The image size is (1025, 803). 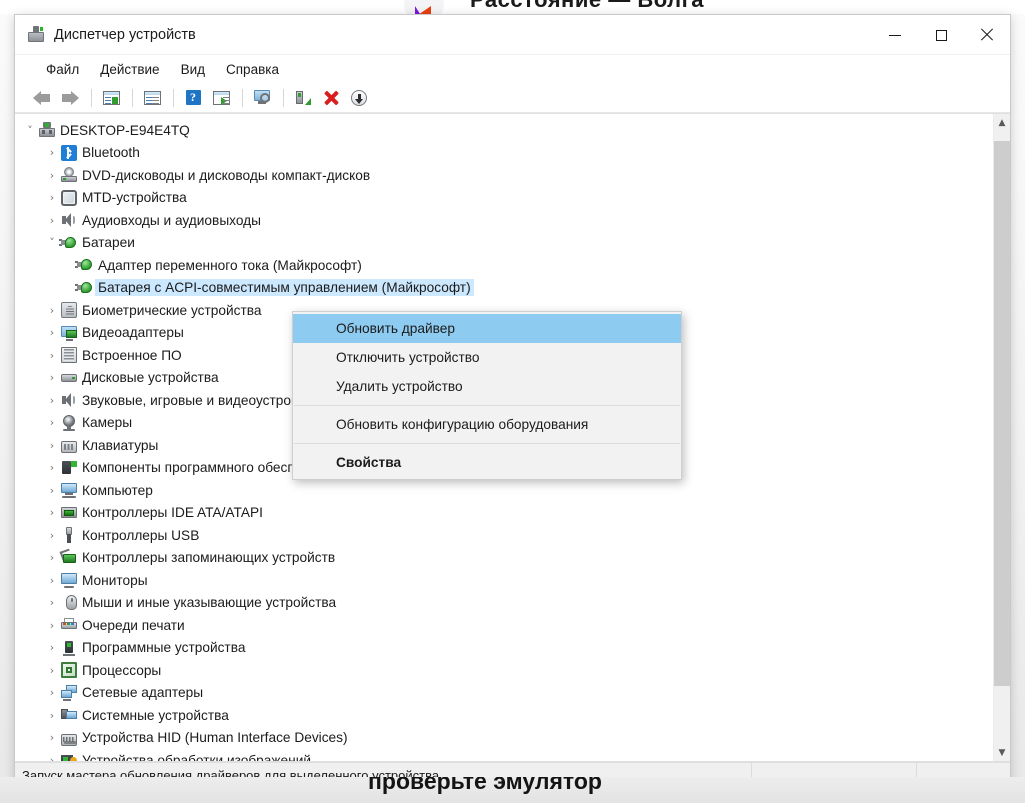 I want to click on tree-item-label: MTD-устройства, so click(x=134, y=198).